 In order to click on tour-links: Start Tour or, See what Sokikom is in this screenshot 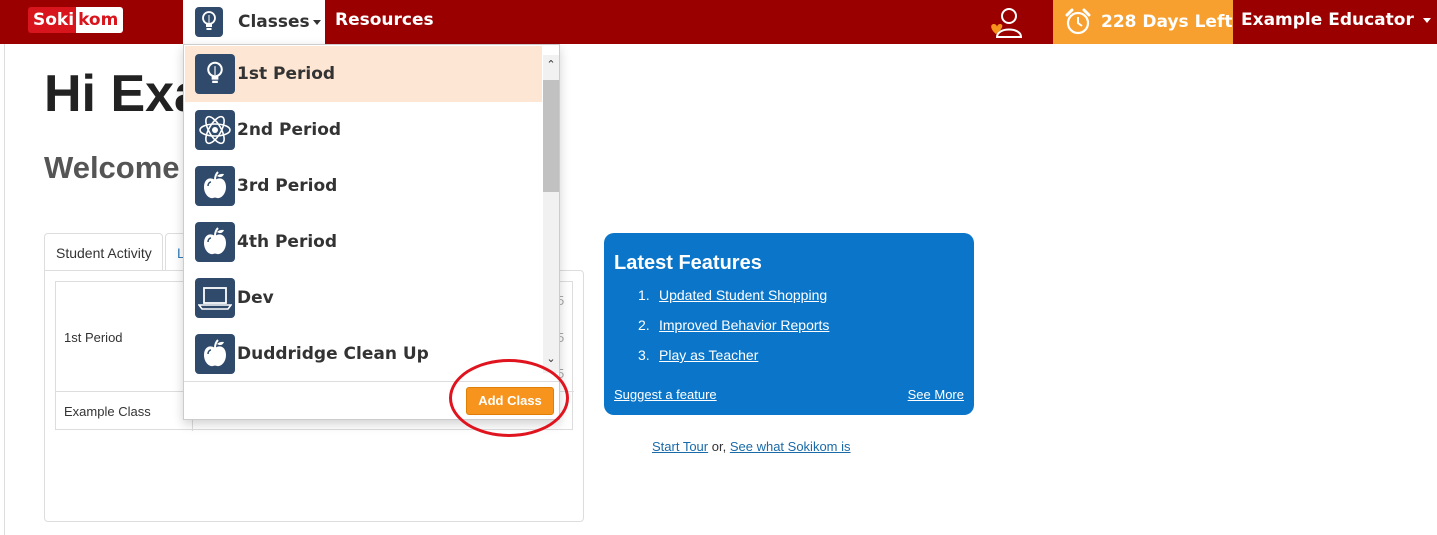, I will do `click(751, 446)`.